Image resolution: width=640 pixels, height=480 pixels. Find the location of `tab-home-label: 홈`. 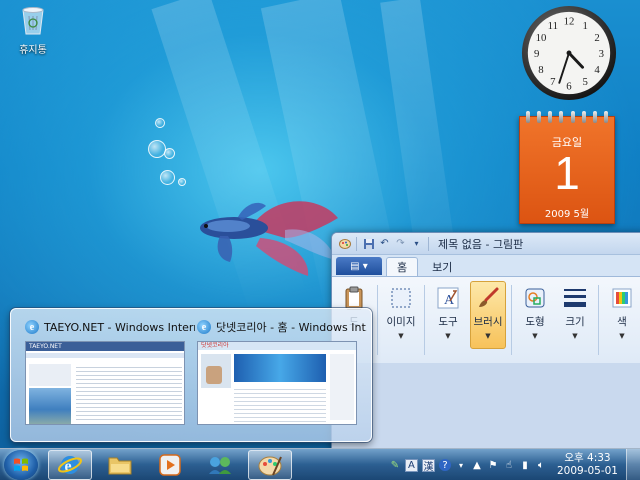

tab-home-label: 홈 is located at coordinates (402, 267).